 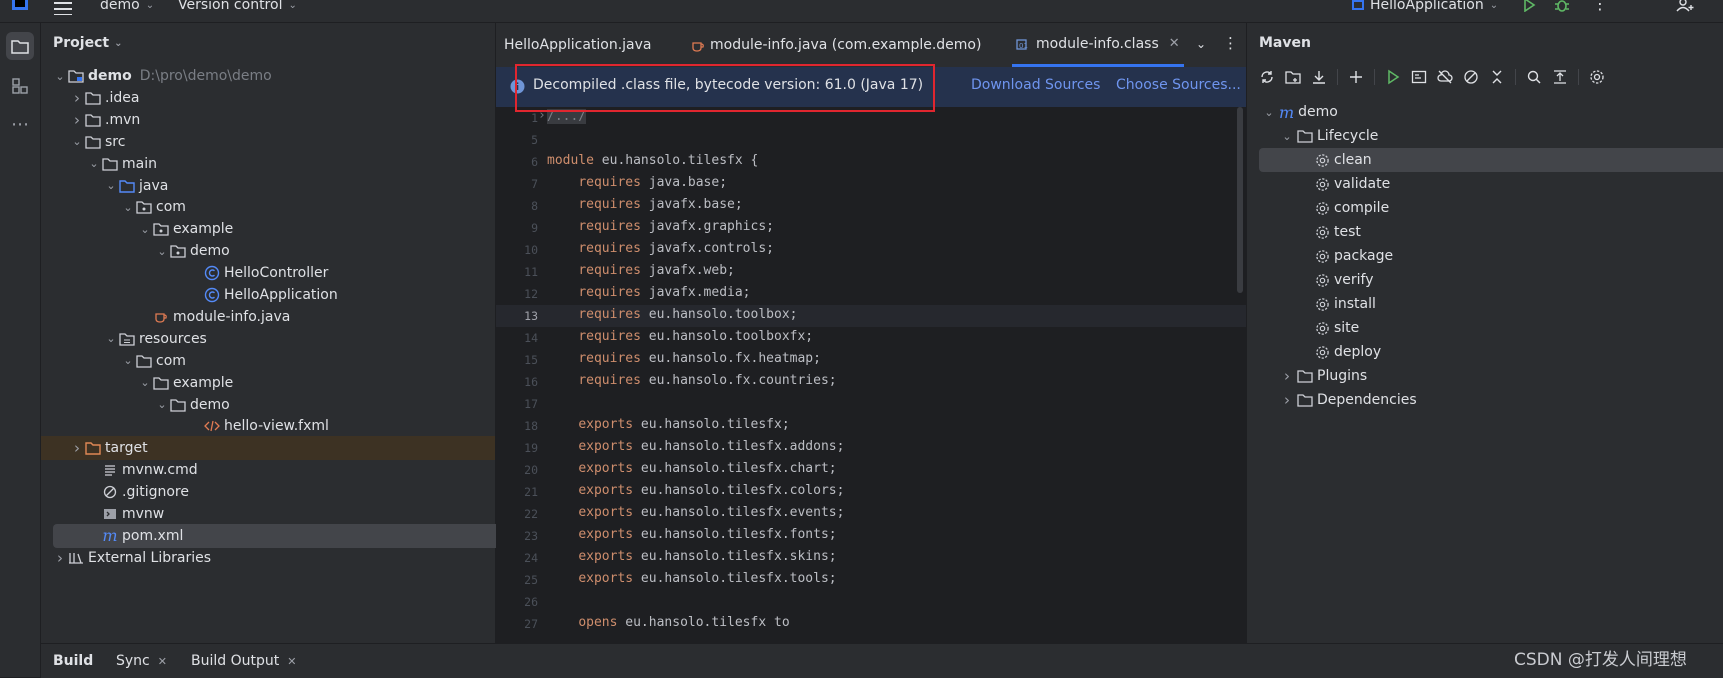 What do you see at coordinates (531, 448) in the screenshot?
I see `line-number: 19` at bounding box center [531, 448].